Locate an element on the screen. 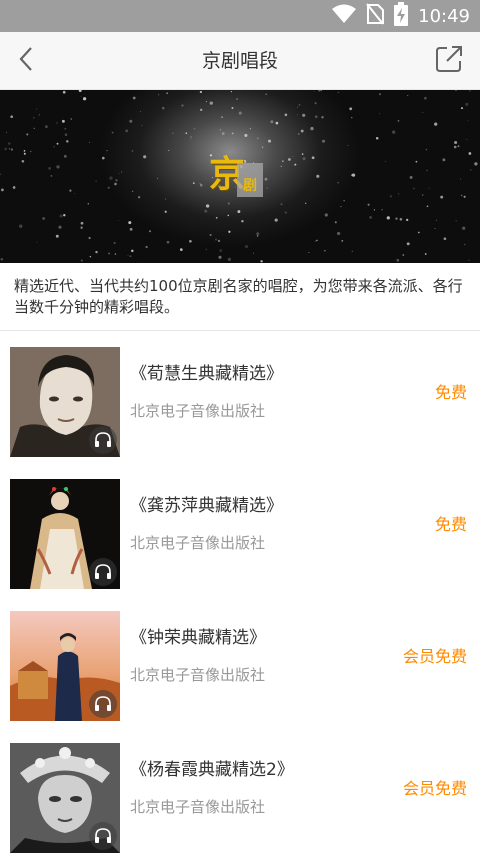 The width and height of the screenshot is (480, 853). album-title: 《钟荣典藏精选》 is located at coordinates (198, 638).